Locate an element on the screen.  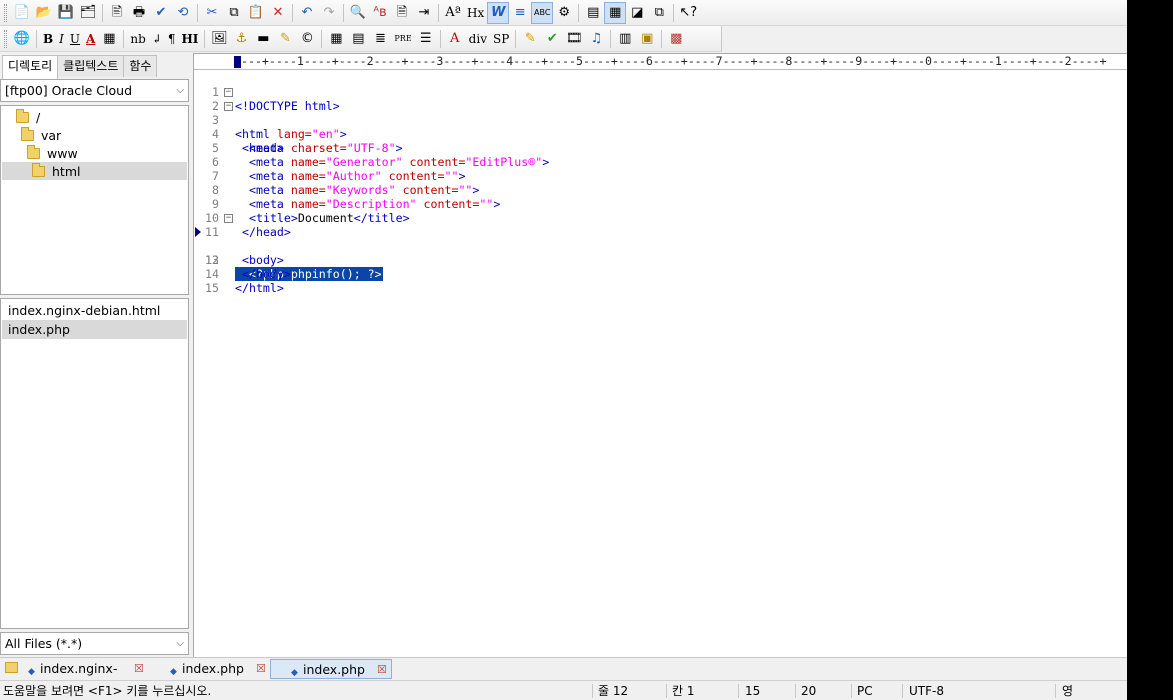
doc-tab: ◆ index.nginx-debia ☒ is located at coordinates (82, 677).